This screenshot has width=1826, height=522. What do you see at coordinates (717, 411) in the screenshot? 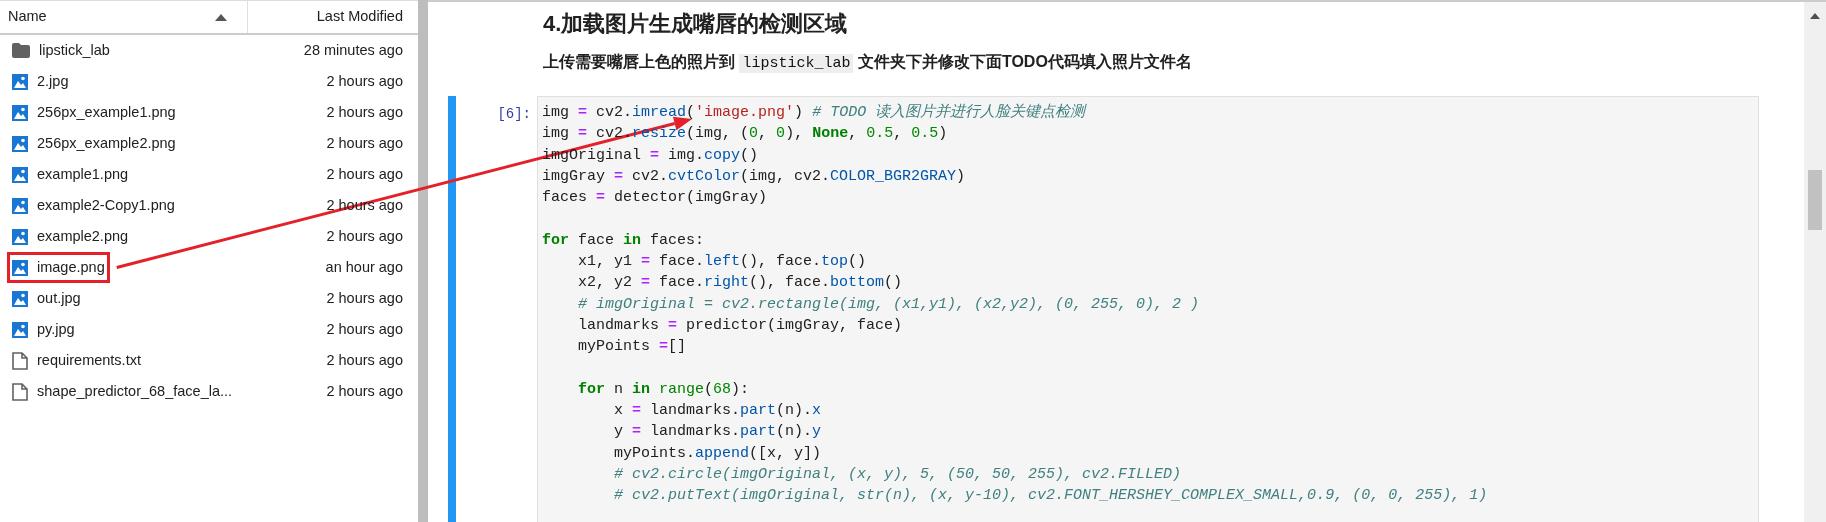
I see `code-line: x = landmarks.part(n).x` at bounding box center [717, 411].